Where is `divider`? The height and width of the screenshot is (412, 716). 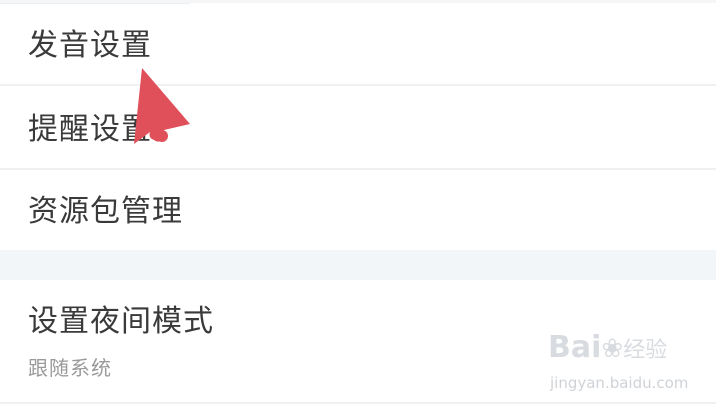 divider is located at coordinates (358, 403).